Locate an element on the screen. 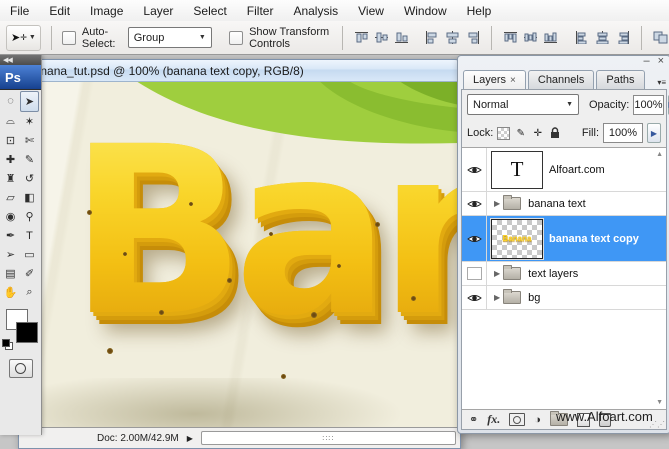  clone-stamp-tool: ♜ is located at coordinates (10, 178).